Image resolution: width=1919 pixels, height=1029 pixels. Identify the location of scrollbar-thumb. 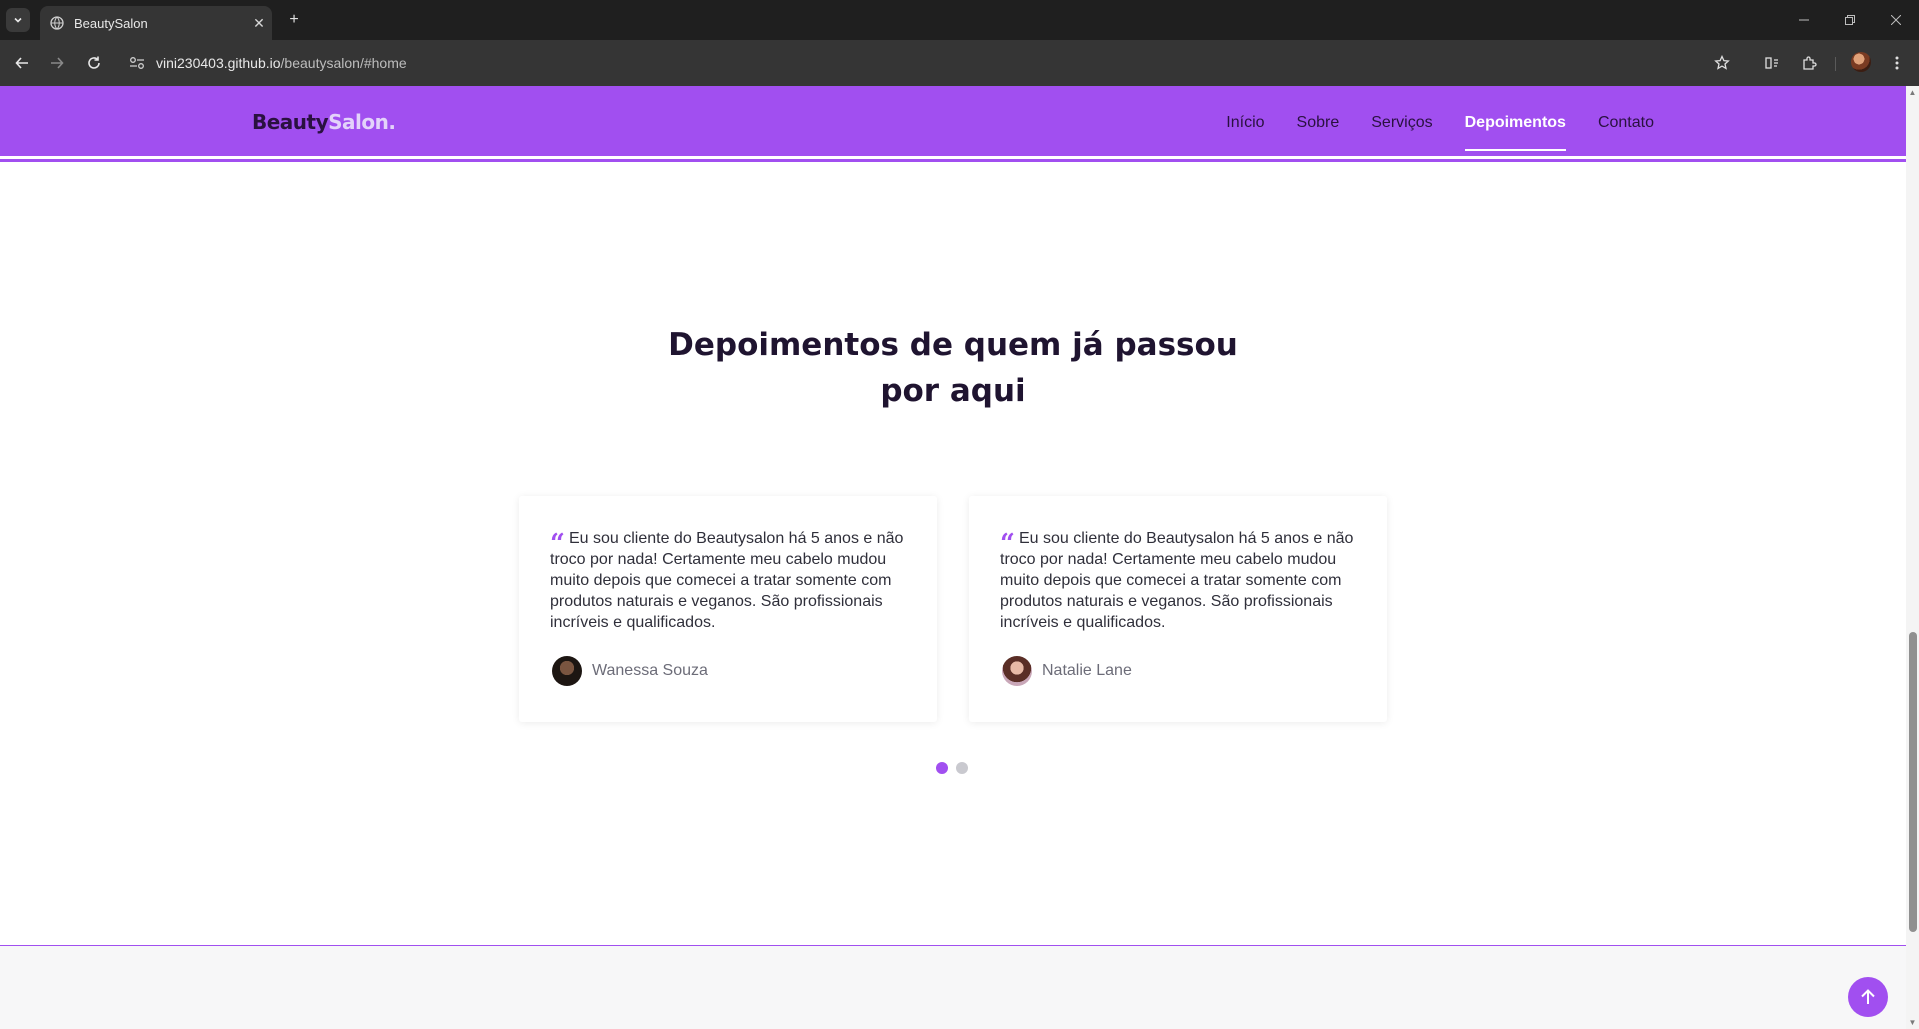
(1913, 782).